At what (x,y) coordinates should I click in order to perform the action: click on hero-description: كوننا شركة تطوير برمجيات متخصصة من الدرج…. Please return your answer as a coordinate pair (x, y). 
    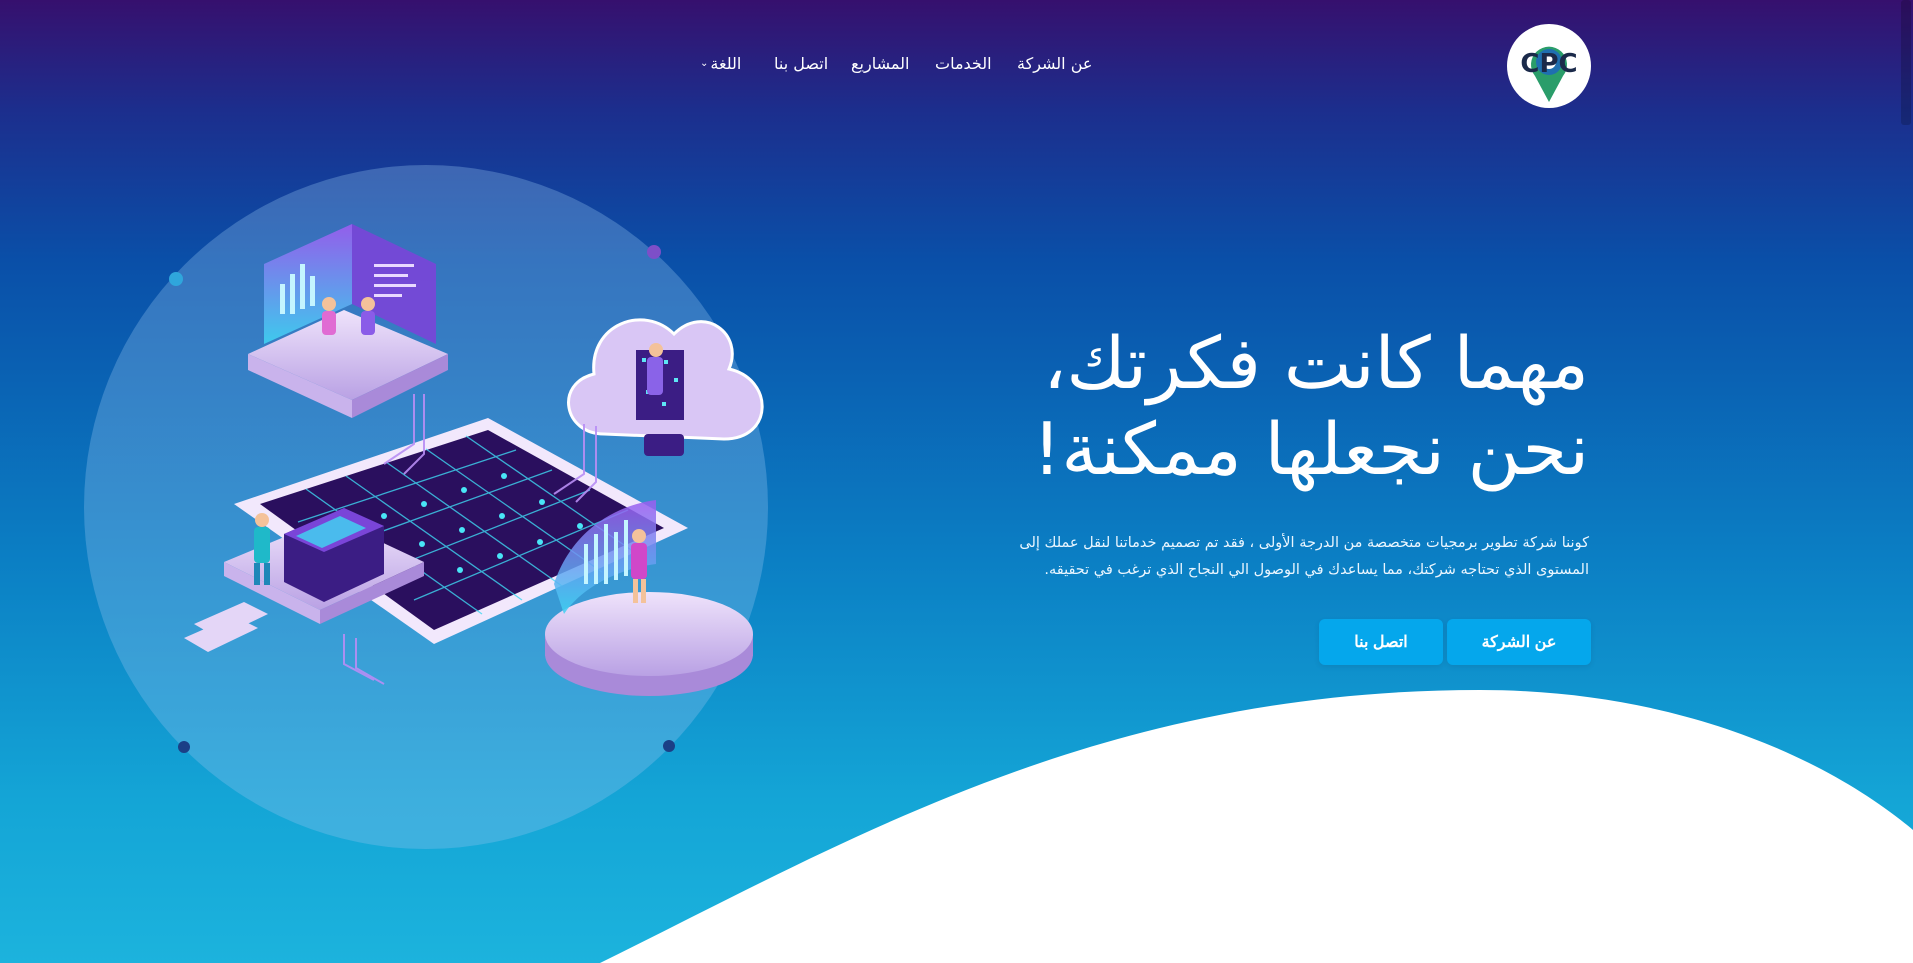
    Looking at the image, I should click on (1304, 556).